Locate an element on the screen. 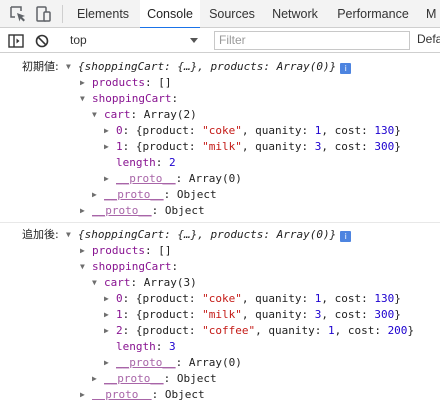  device-toolbar-icon is located at coordinates (43, 14).